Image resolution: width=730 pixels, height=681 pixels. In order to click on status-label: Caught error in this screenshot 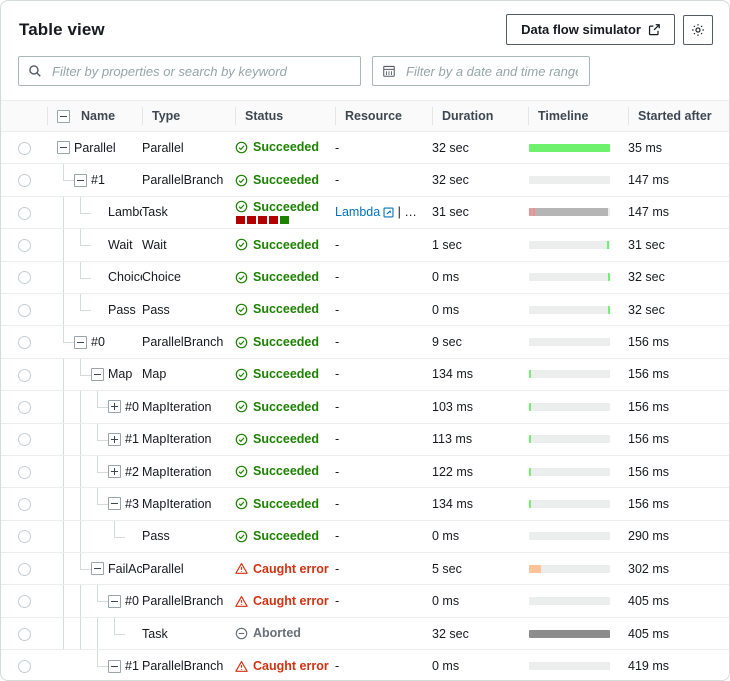, I will do `click(291, 665)`.